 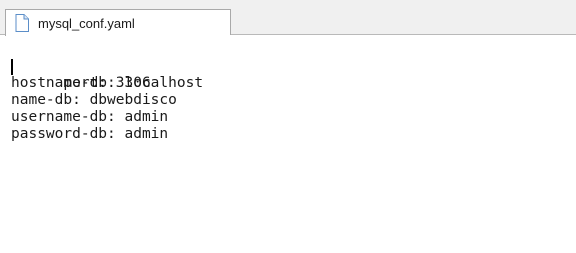 I want to click on document-icon, so click(x=22, y=23).